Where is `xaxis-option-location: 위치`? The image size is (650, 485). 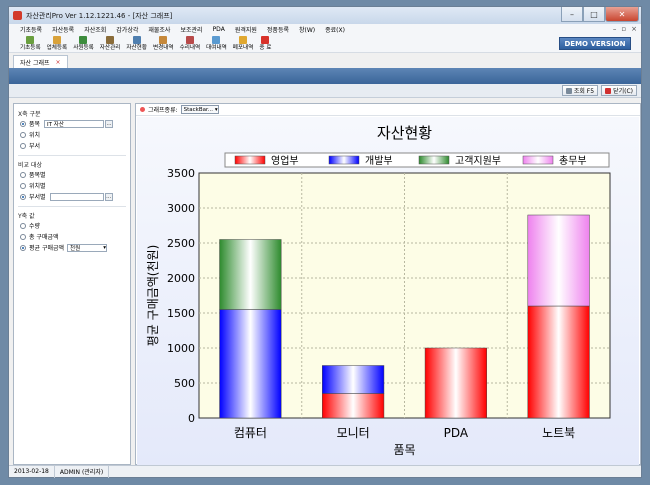
xaxis-option-location: 위치 is located at coordinates (73, 134).